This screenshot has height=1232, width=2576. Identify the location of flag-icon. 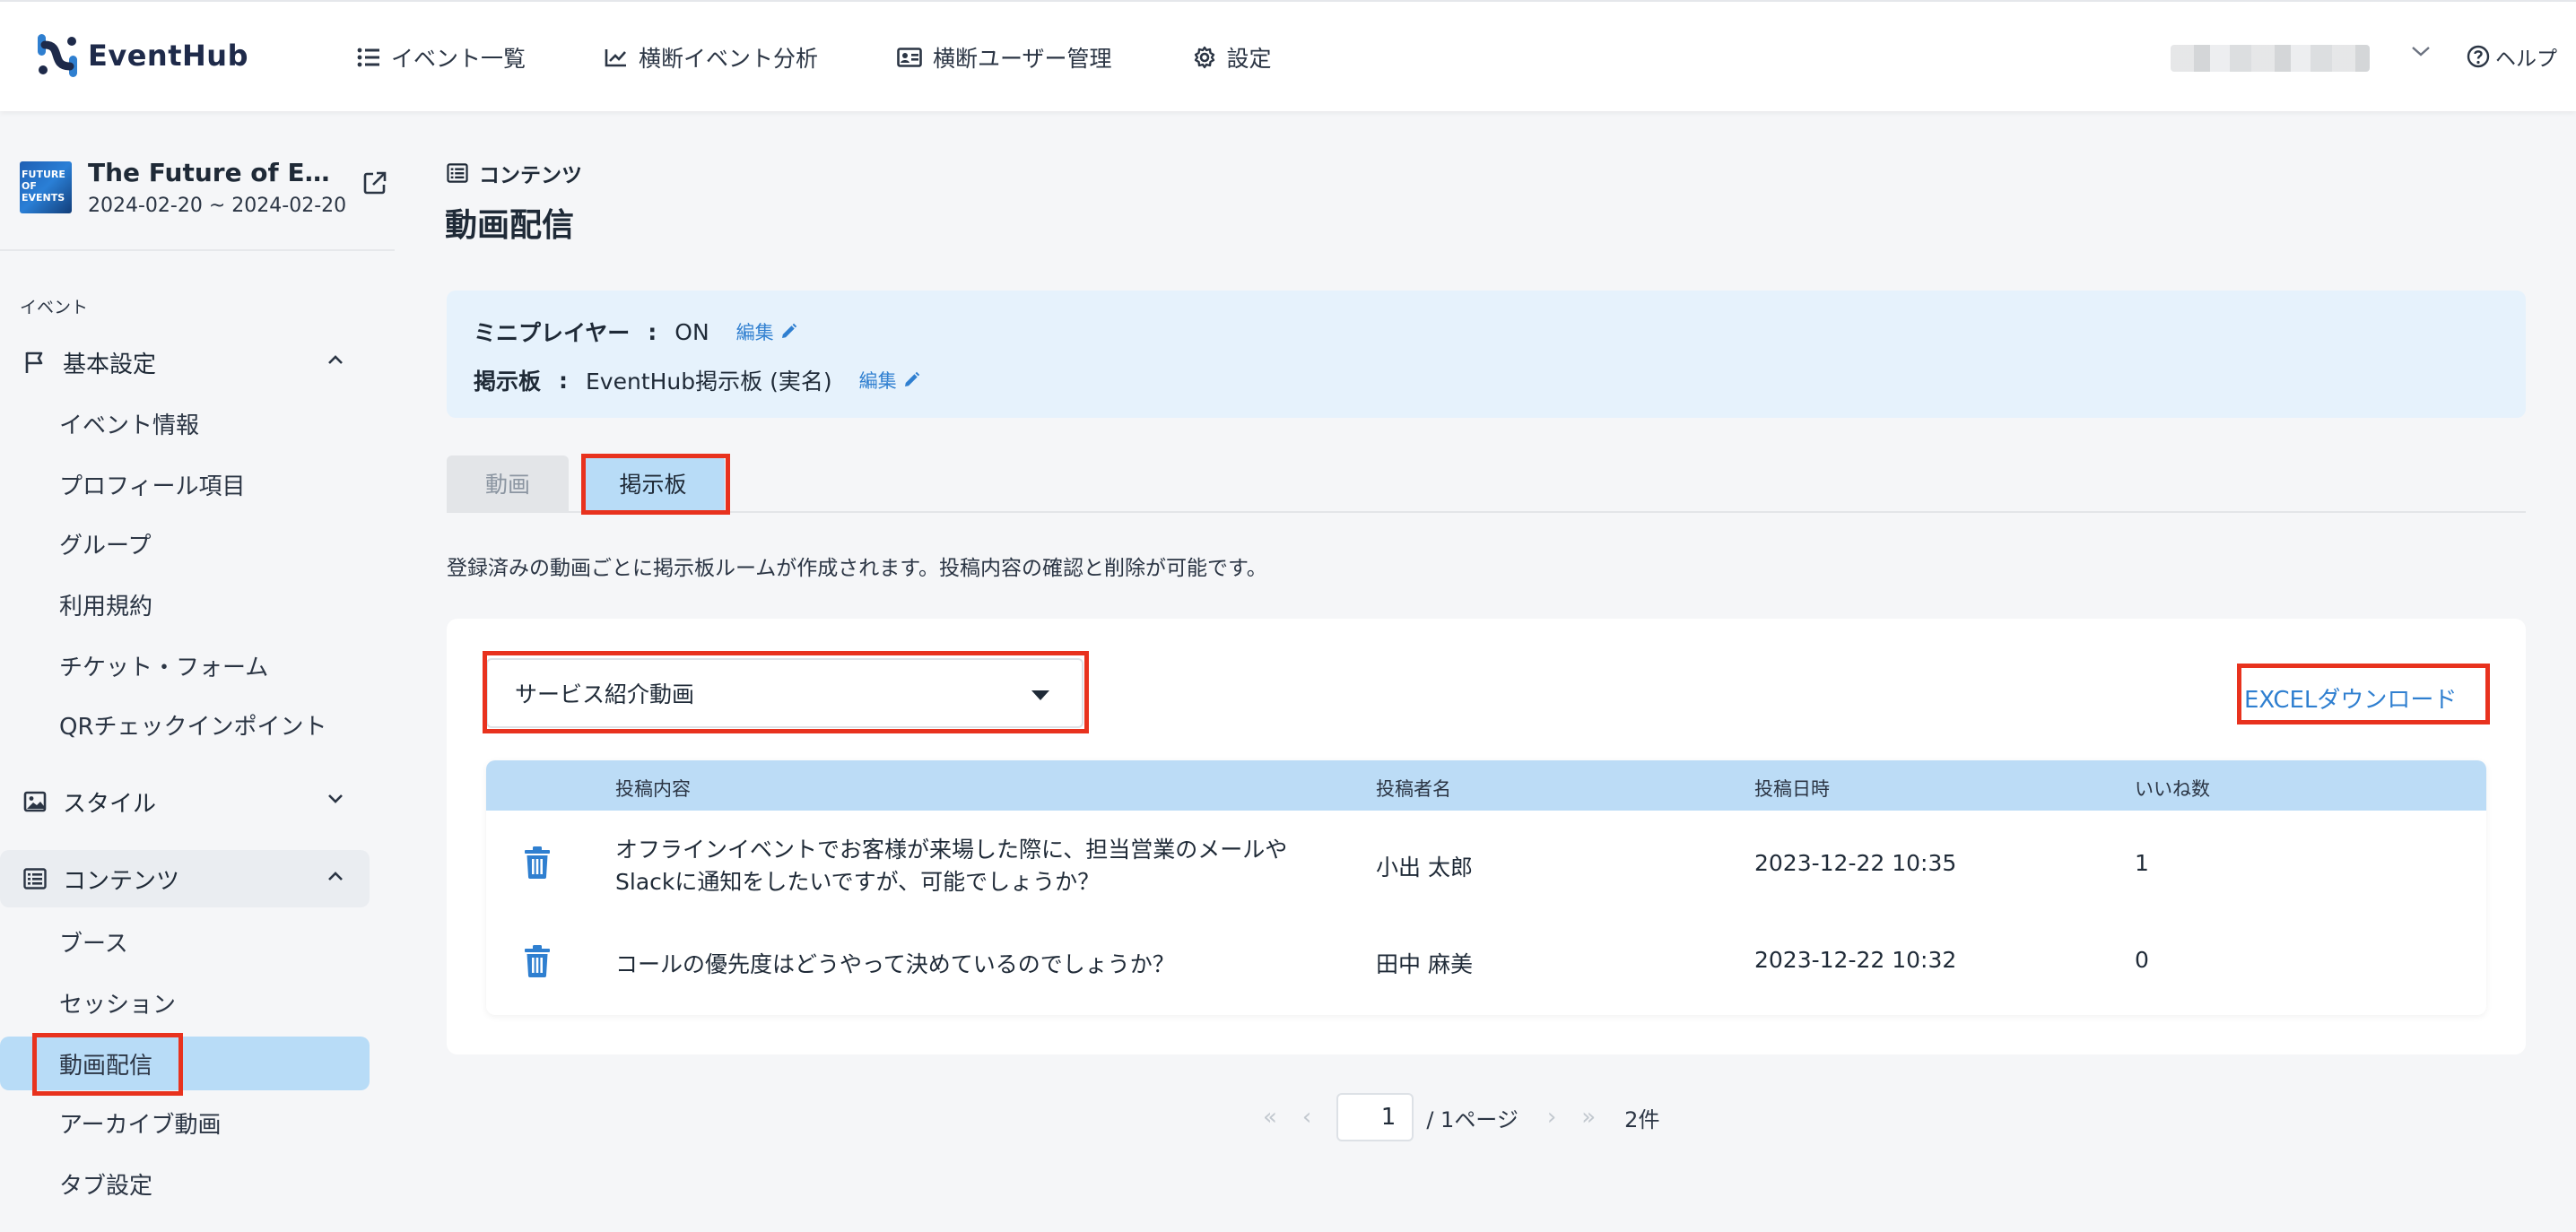
(34, 362).